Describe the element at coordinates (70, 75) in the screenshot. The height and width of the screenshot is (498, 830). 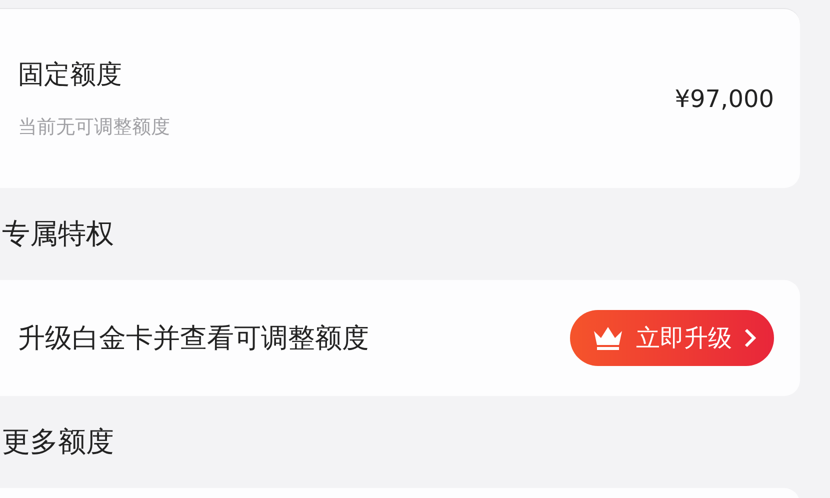
I see `limit-title: 固定额度` at that location.